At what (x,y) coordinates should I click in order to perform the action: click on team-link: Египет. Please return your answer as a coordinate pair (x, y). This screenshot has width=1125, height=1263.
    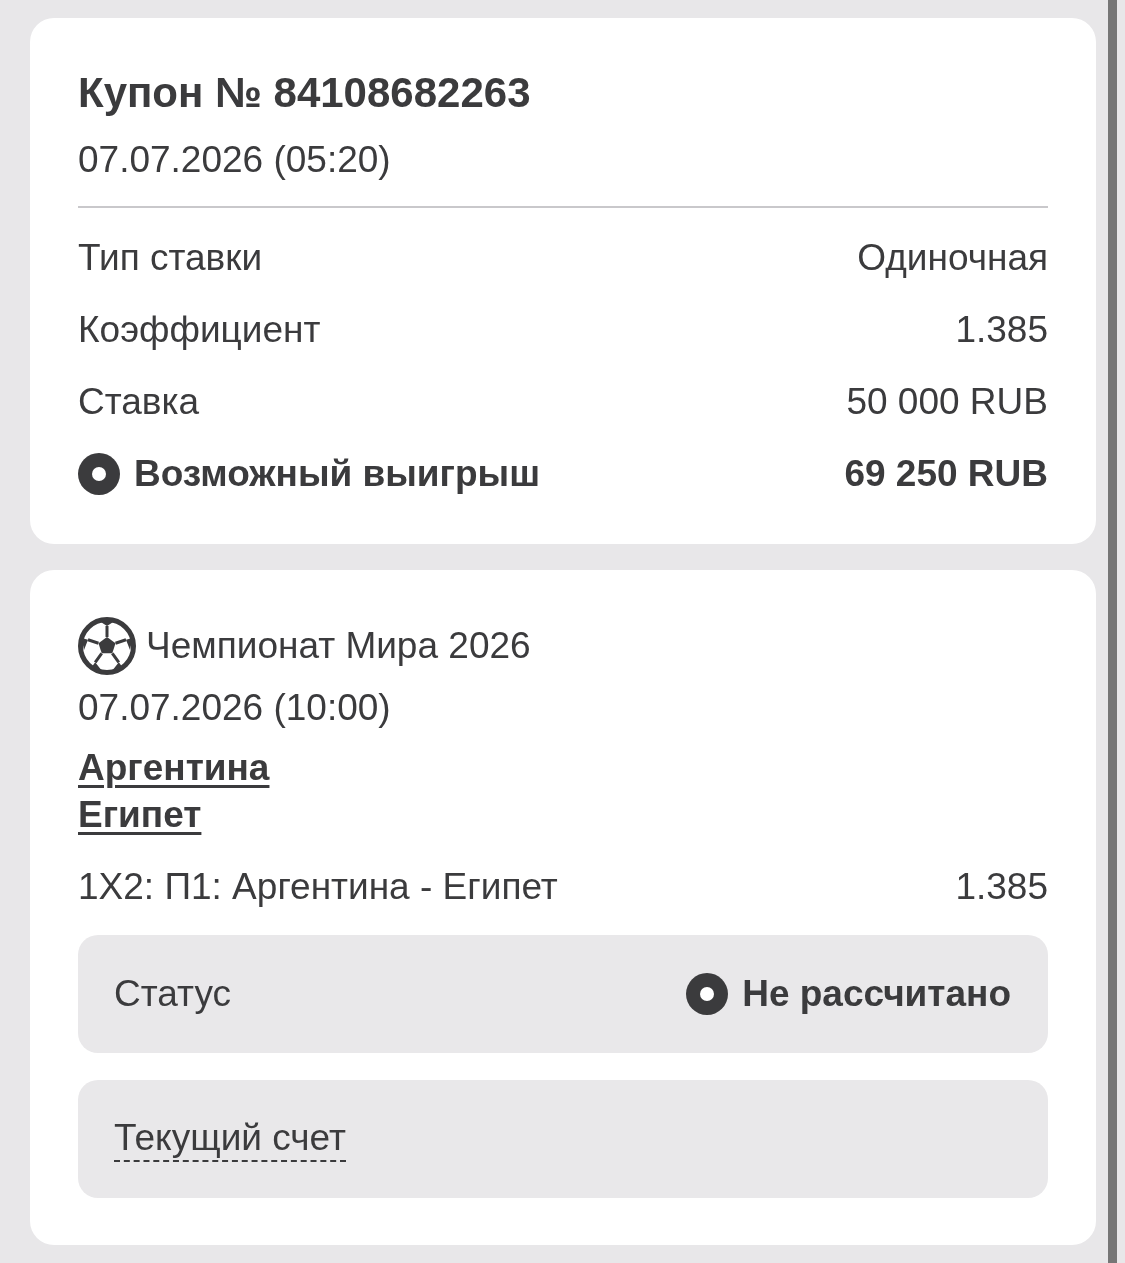
    Looking at the image, I should click on (140, 814).